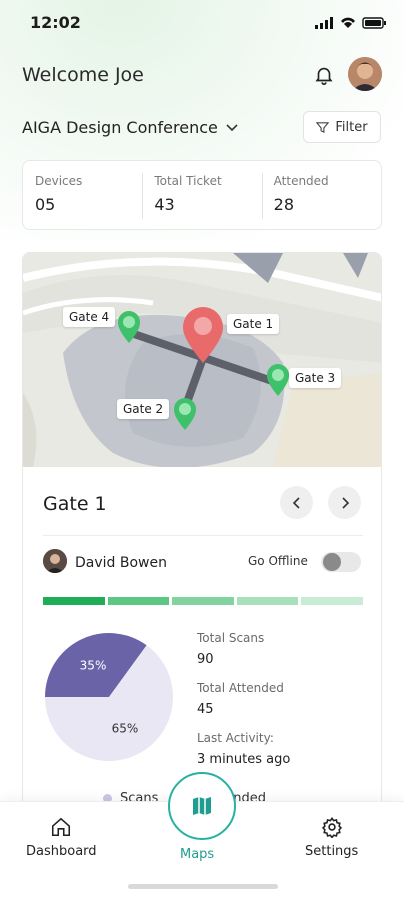 Image resolution: width=404 pixels, height=900 pixels. What do you see at coordinates (332, 851) in the screenshot?
I see `tab-settings-label: Settings` at bounding box center [332, 851].